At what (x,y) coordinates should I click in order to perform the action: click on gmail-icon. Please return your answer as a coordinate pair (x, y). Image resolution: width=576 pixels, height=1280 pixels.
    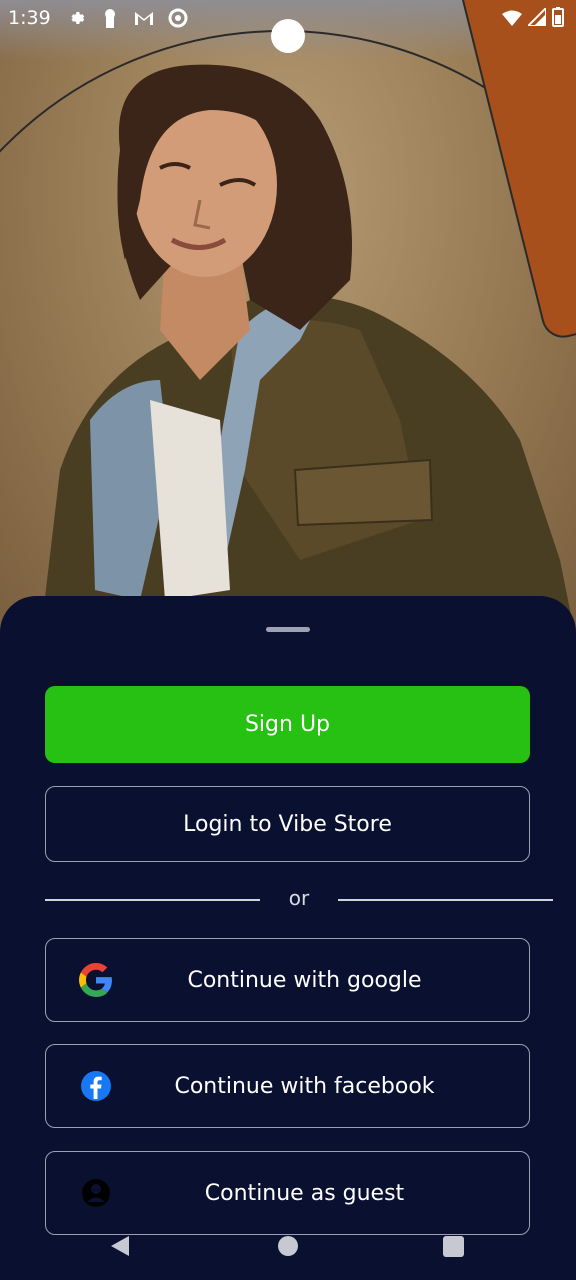
    Looking at the image, I should click on (144, 18).